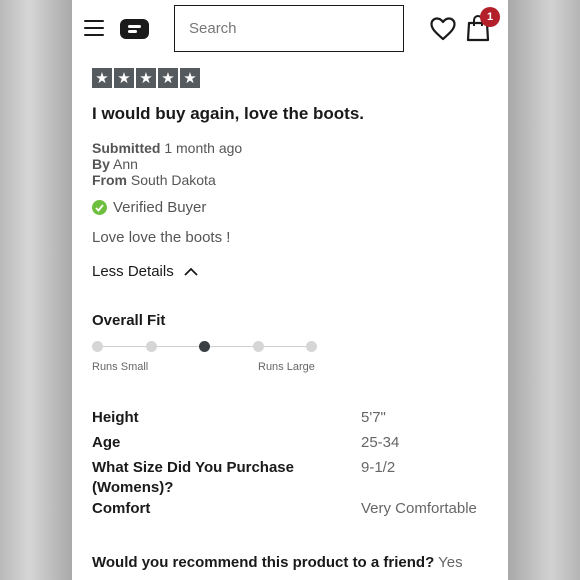 This screenshot has height=580, width=580. I want to click on by-label: By, so click(101, 164).